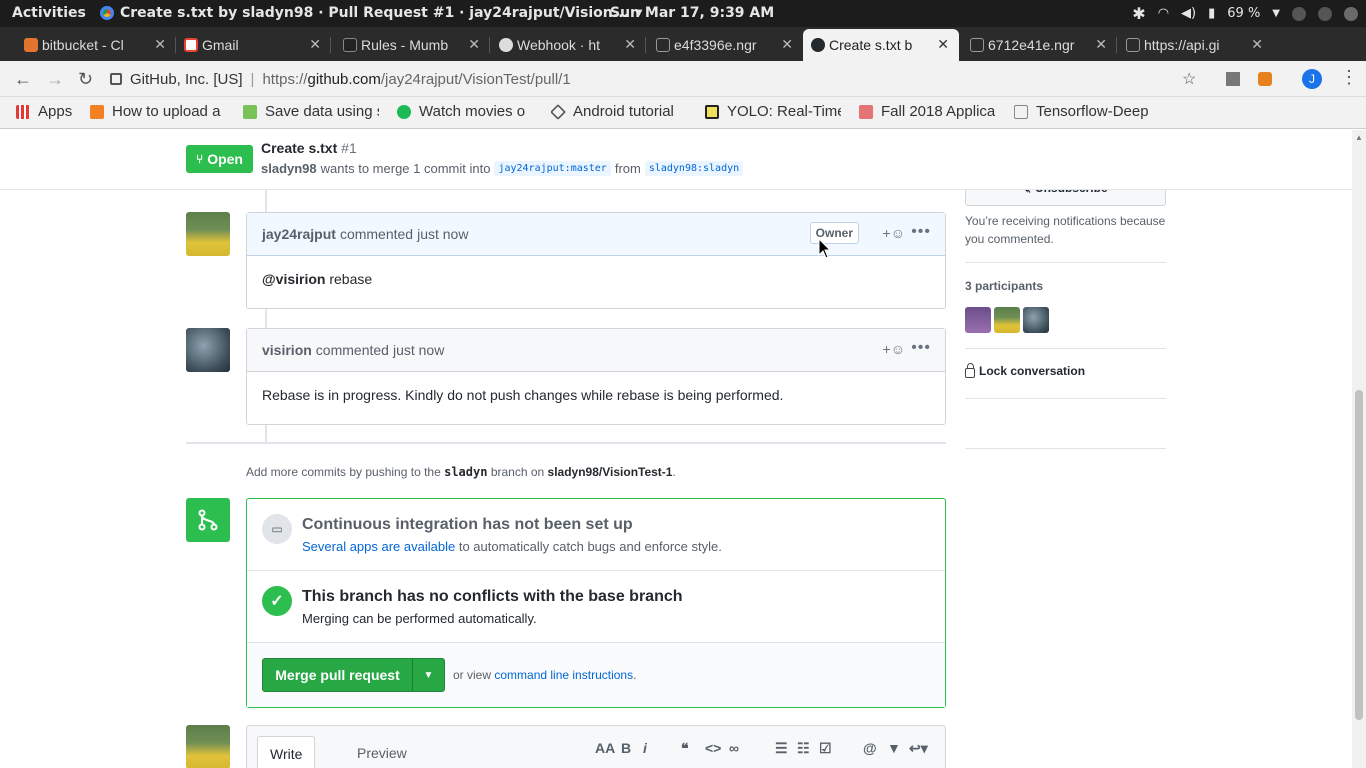 The image size is (1366, 768). What do you see at coordinates (605, 748) in the screenshot?
I see `header-text-icon: AA` at bounding box center [605, 748].